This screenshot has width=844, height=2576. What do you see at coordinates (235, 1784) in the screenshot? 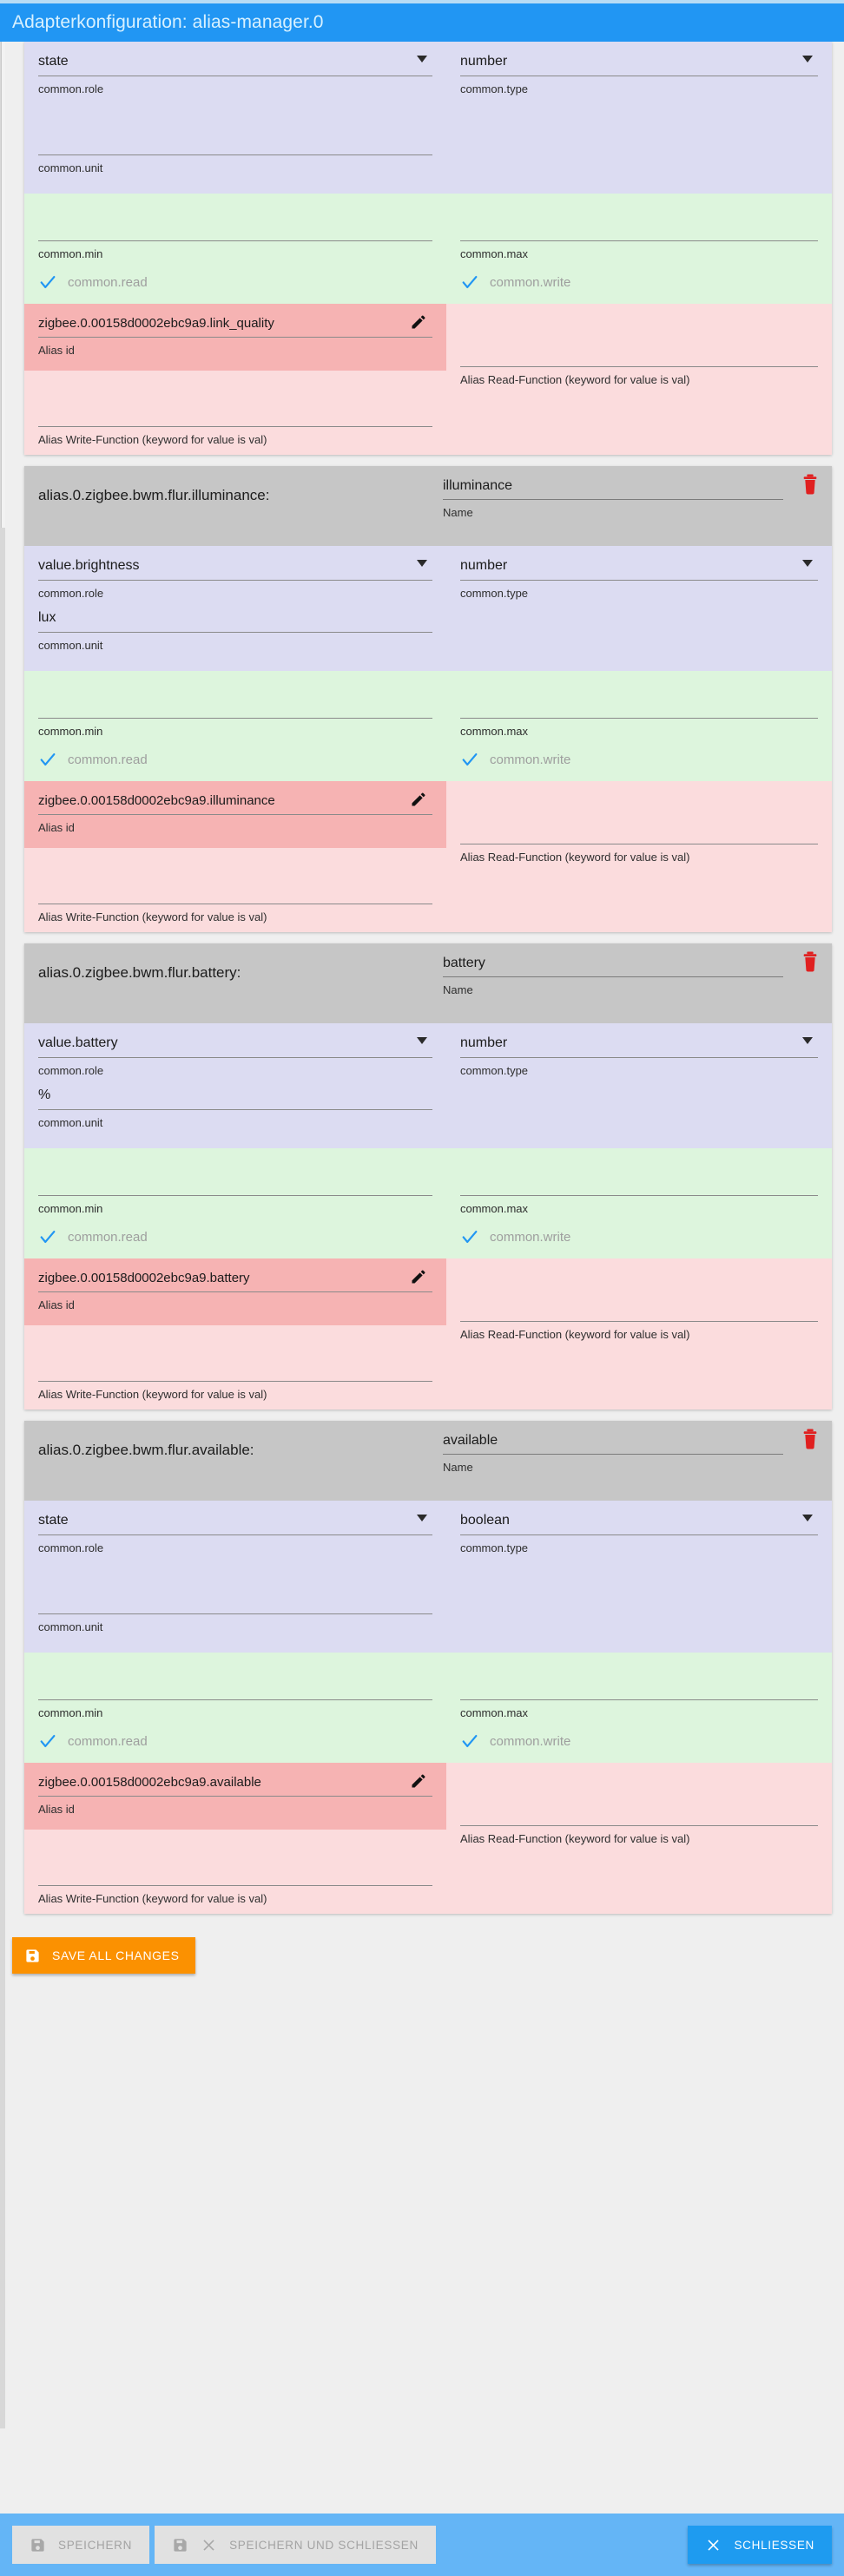
I see `alias-id-value: zigbee.0.00158d0002ebc9a9.available` at bounding box center [235, 1784].